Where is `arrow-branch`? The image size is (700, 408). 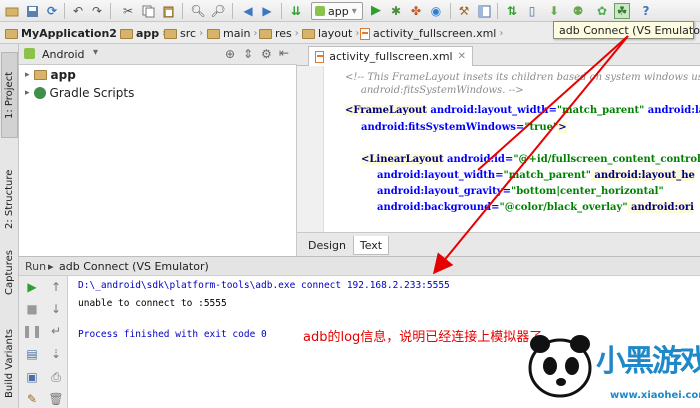
arrow-branch is located at coordinates (553, 103).